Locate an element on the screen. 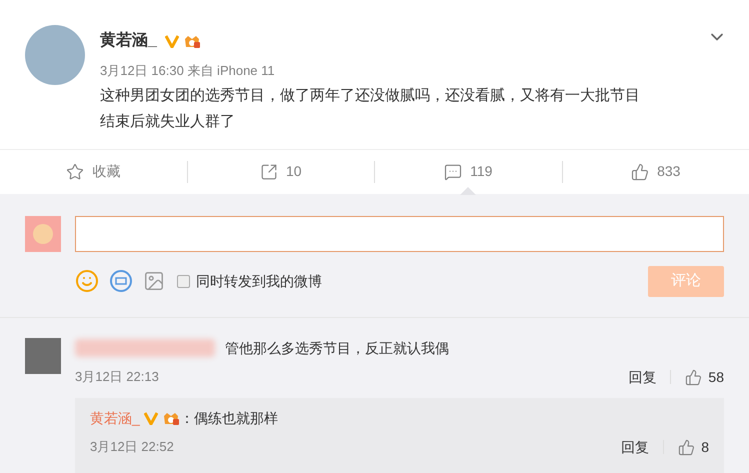  comment-time: 3月12日 22:13 is located at coordinates (117, 377).